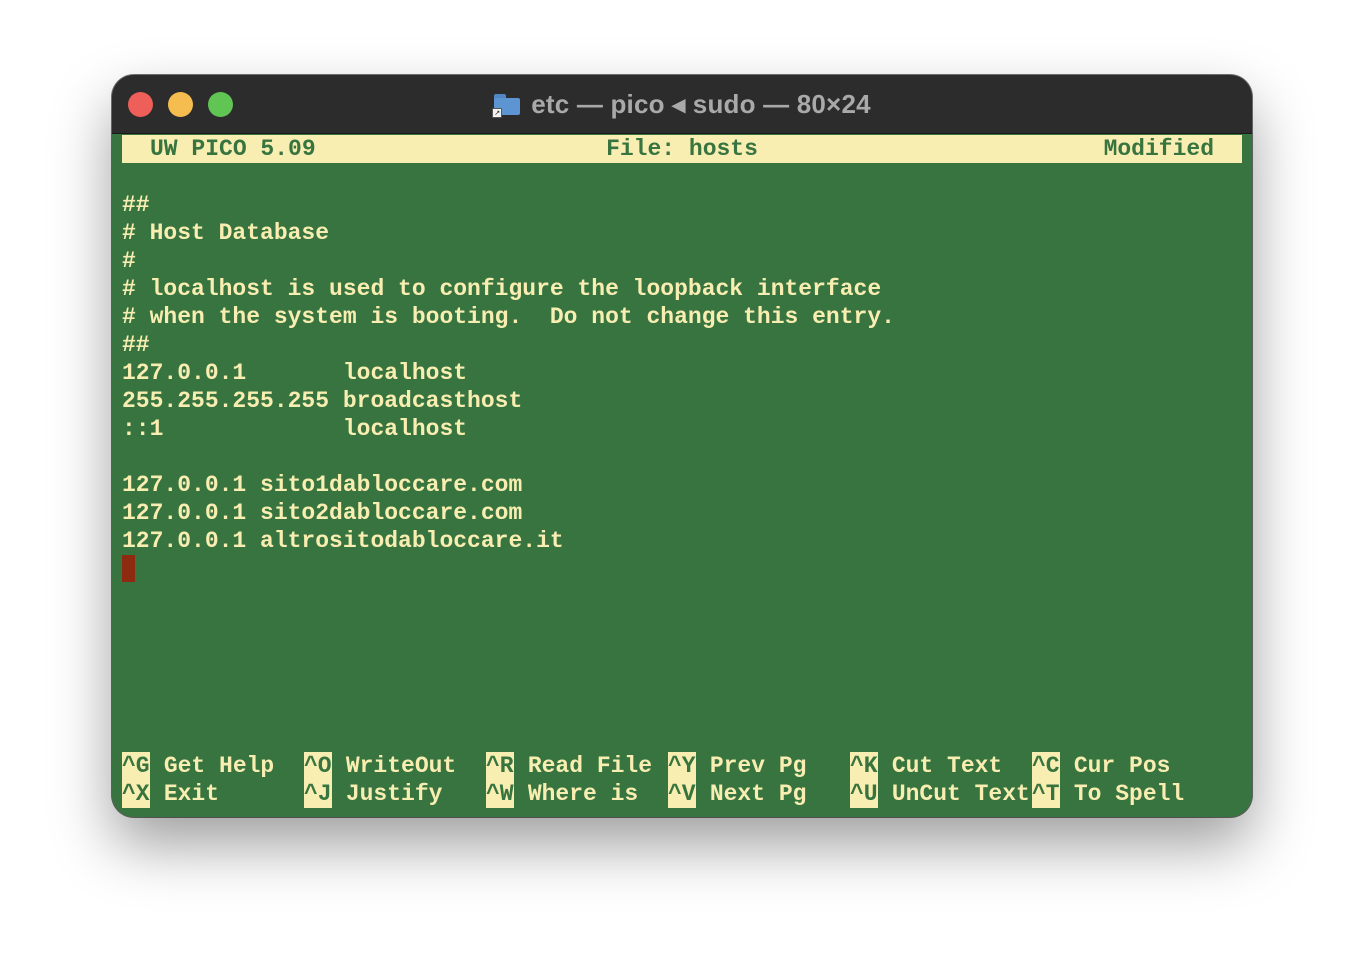  Describe the element at coordinates (864, 794) in the screenshot. I see `shortcut-key: ^U` at that location.